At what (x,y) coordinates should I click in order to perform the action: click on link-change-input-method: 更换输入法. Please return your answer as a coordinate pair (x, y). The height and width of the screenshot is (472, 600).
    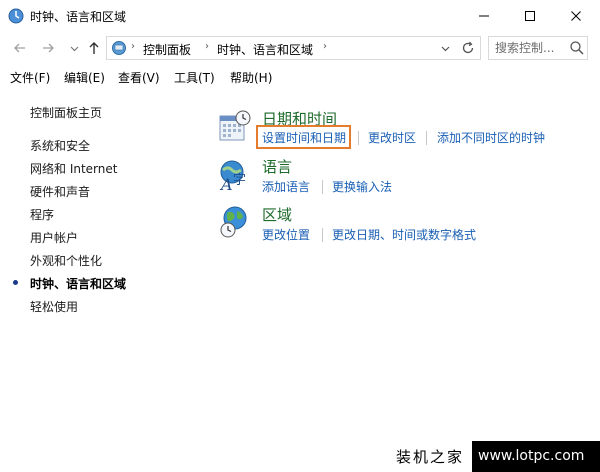
    Looking at the image, I should click on (362, 186).